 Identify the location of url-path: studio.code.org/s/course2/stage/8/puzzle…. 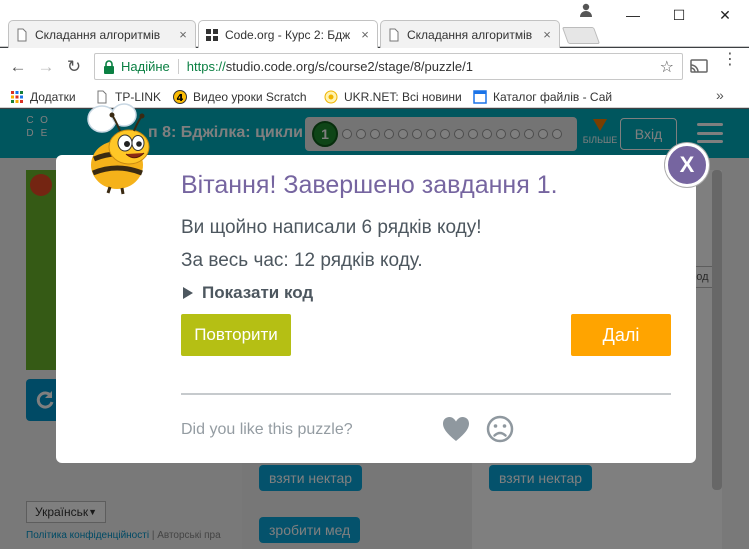
(349, 66).